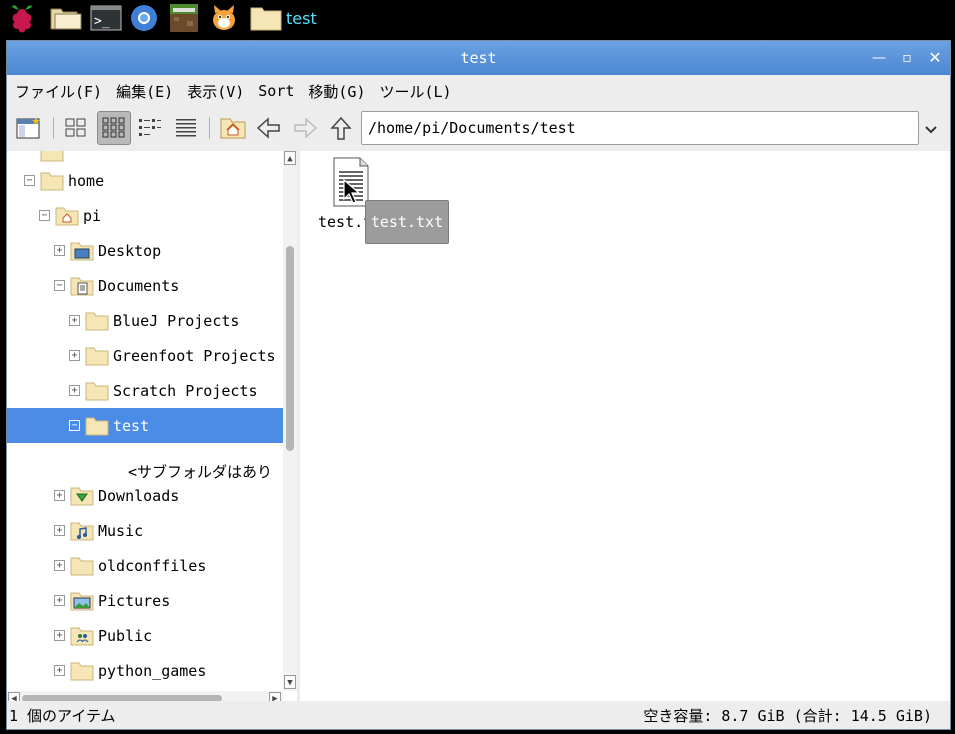 Image resolution: width=955 pixels, height=734 pixels. Describe the element at coordinates (640, 128) in the screenshot. I see `path-input` at that location.